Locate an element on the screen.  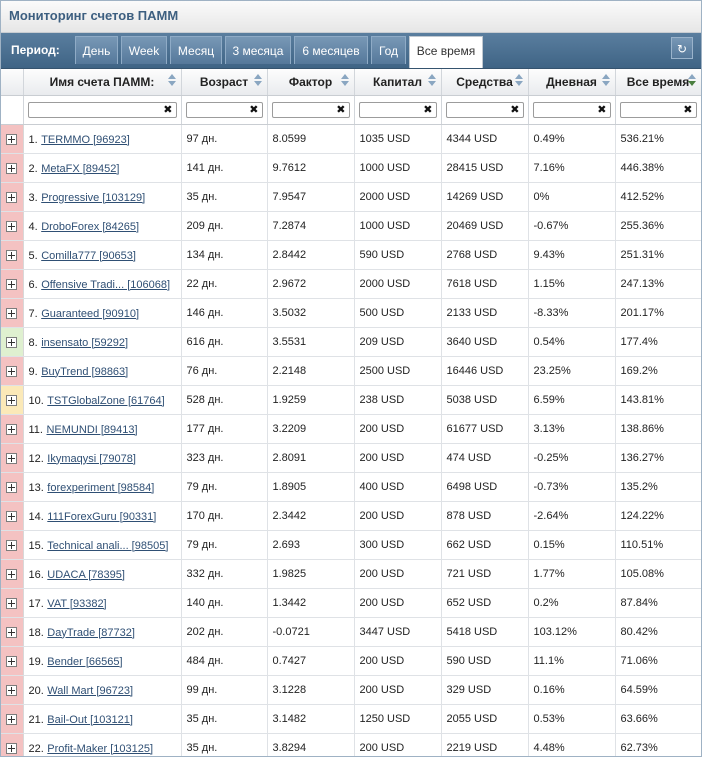
filter-input-age is located at coordinates (219, 111).